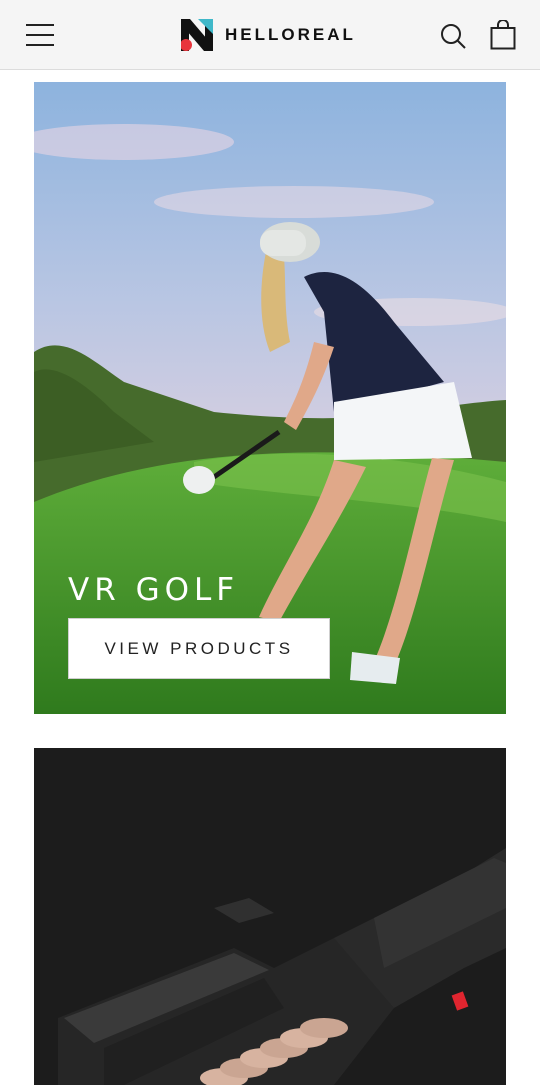  I want to click on search-icon, so click(453, 36).